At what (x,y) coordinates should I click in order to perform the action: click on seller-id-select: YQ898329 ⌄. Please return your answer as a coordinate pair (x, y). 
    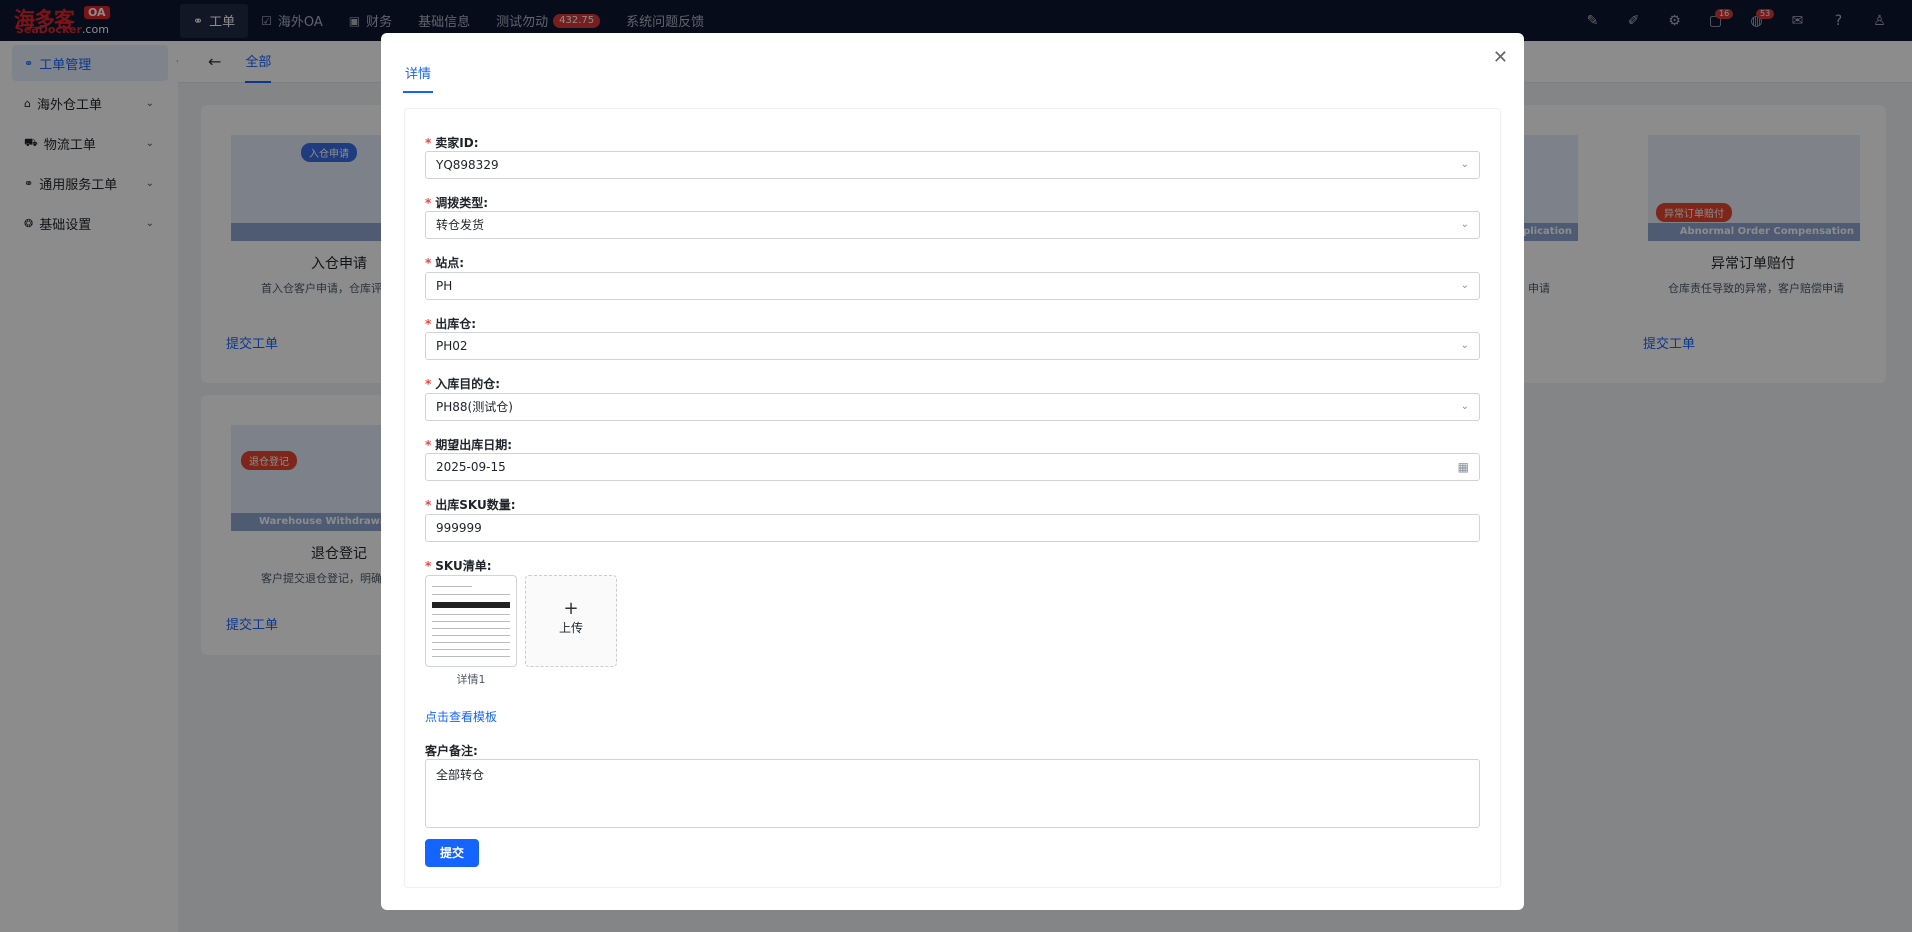
    Looking at the image, I should click on (952, 165).